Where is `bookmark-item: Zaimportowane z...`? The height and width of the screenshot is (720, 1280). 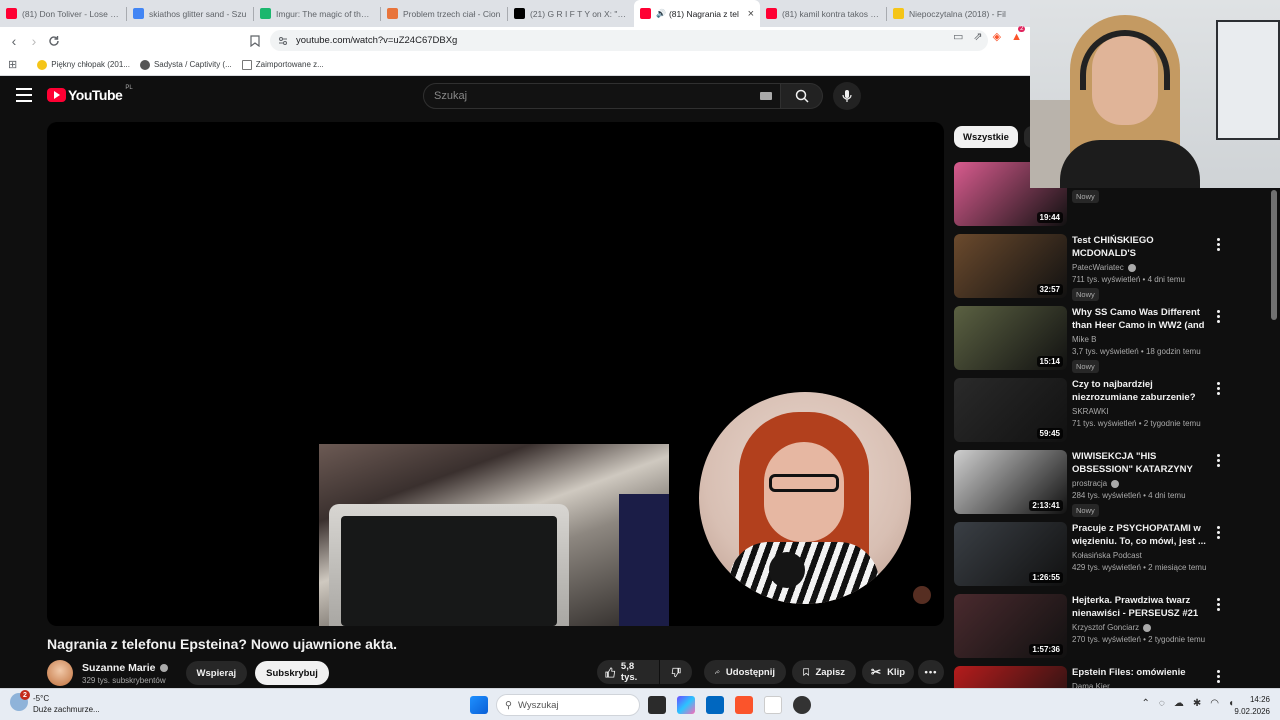
bookmark-item: Zaimportowane z... is located at coordinates (282, 64).